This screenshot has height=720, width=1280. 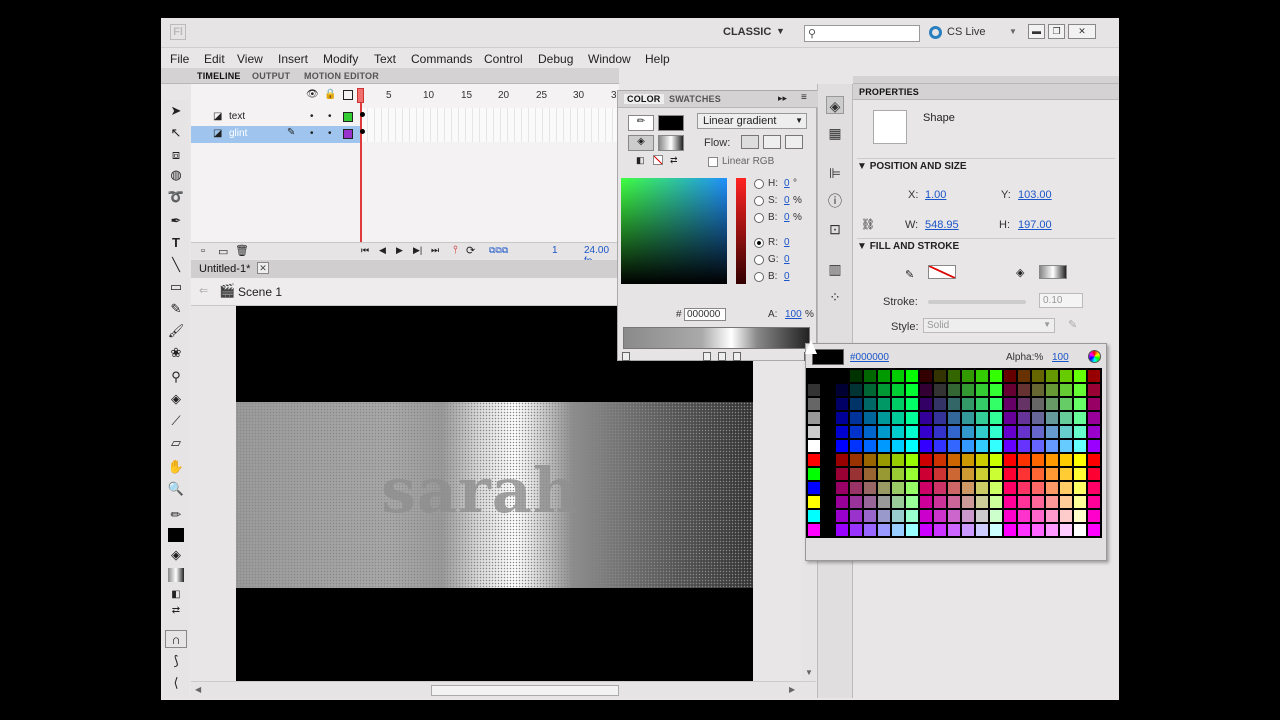 I want to click on current-frame: 1, so click(x=555, y=250).